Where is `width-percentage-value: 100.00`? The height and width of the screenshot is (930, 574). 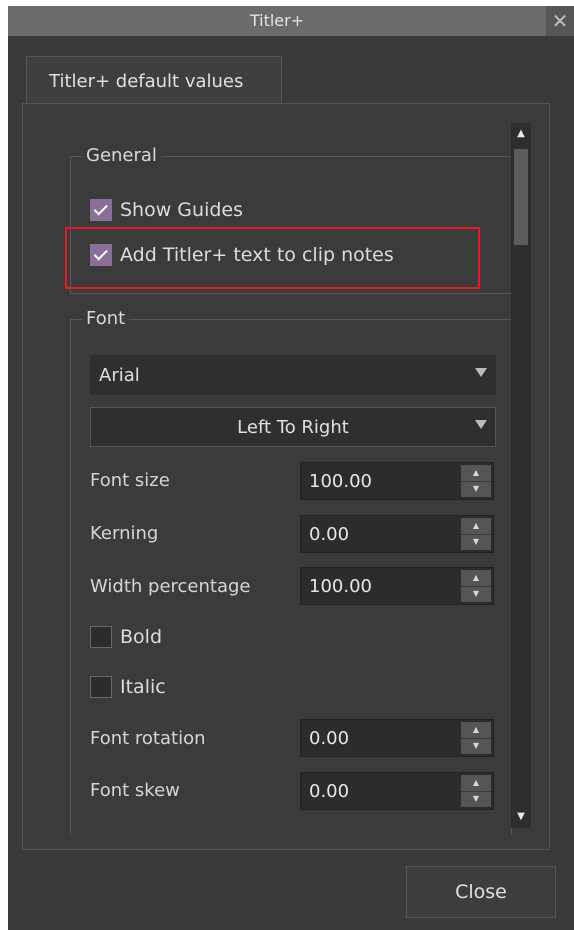 width-percentage-value: 100.00 is located at coordinates (340, 586).